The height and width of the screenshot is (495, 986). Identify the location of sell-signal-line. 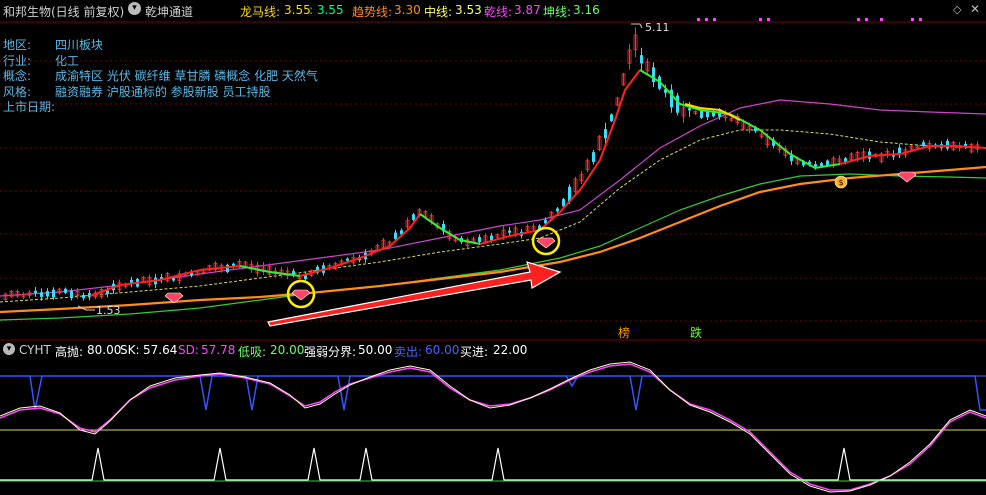
(493, 393).